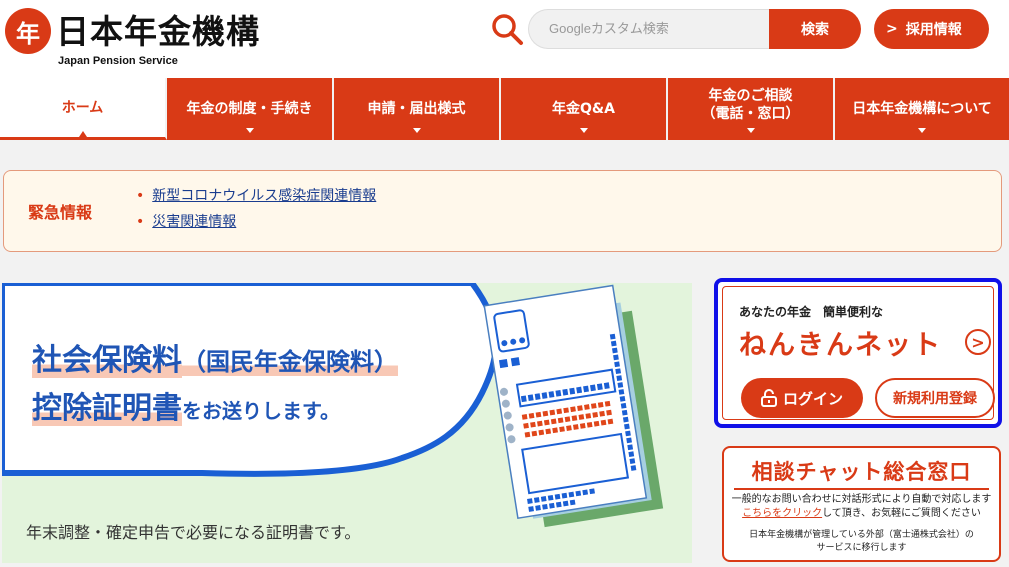 The height and width of the screenshot is (567, 1009). What do you see at coordinates (840, 342) in the screenshot?
I see `nenkin-net-title: ねんきんネット` at bounding box center [840, 342].